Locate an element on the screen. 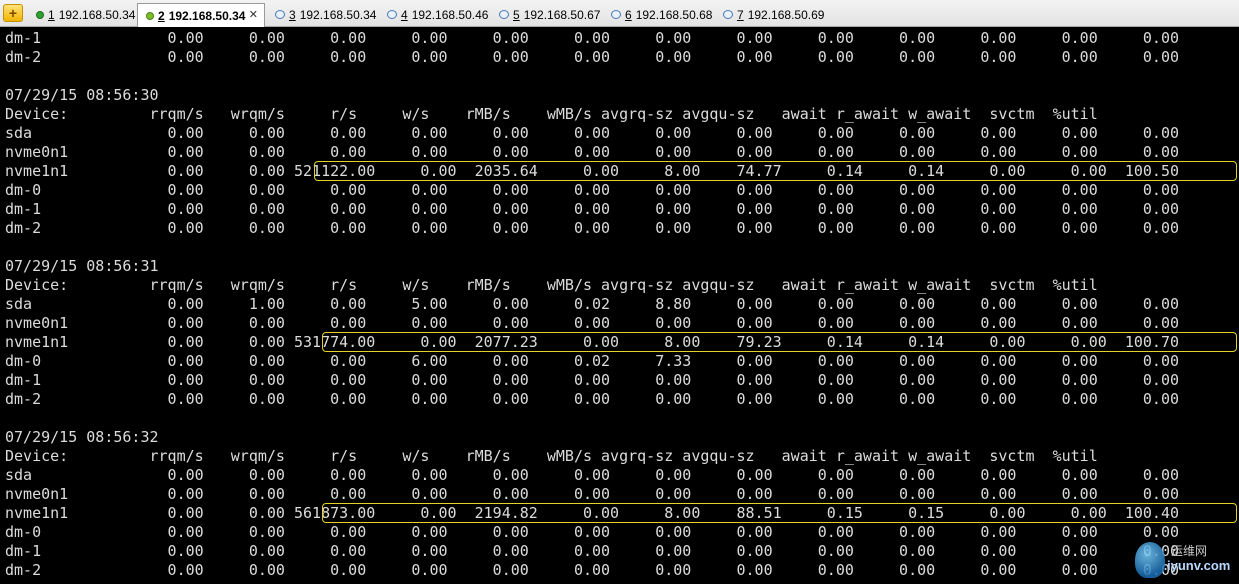 This screenshot has height=584, width=1239. tab-label: 192.168.50.69 is located at coordinates (786, 14).